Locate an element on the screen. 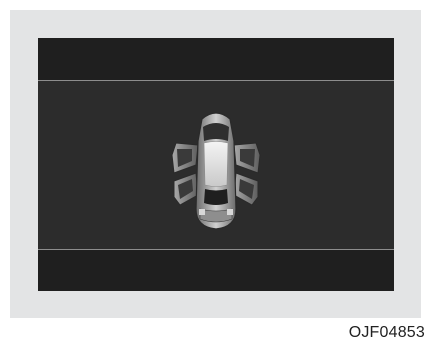  door-rear-right-icon is located at coordinates (246, 189).